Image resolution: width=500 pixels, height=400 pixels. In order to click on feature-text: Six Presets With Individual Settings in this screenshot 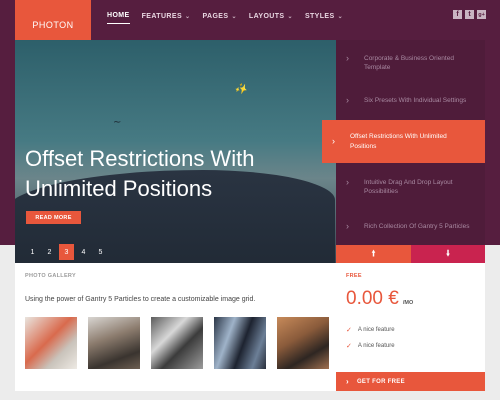, I will do `click(415, 100)`.